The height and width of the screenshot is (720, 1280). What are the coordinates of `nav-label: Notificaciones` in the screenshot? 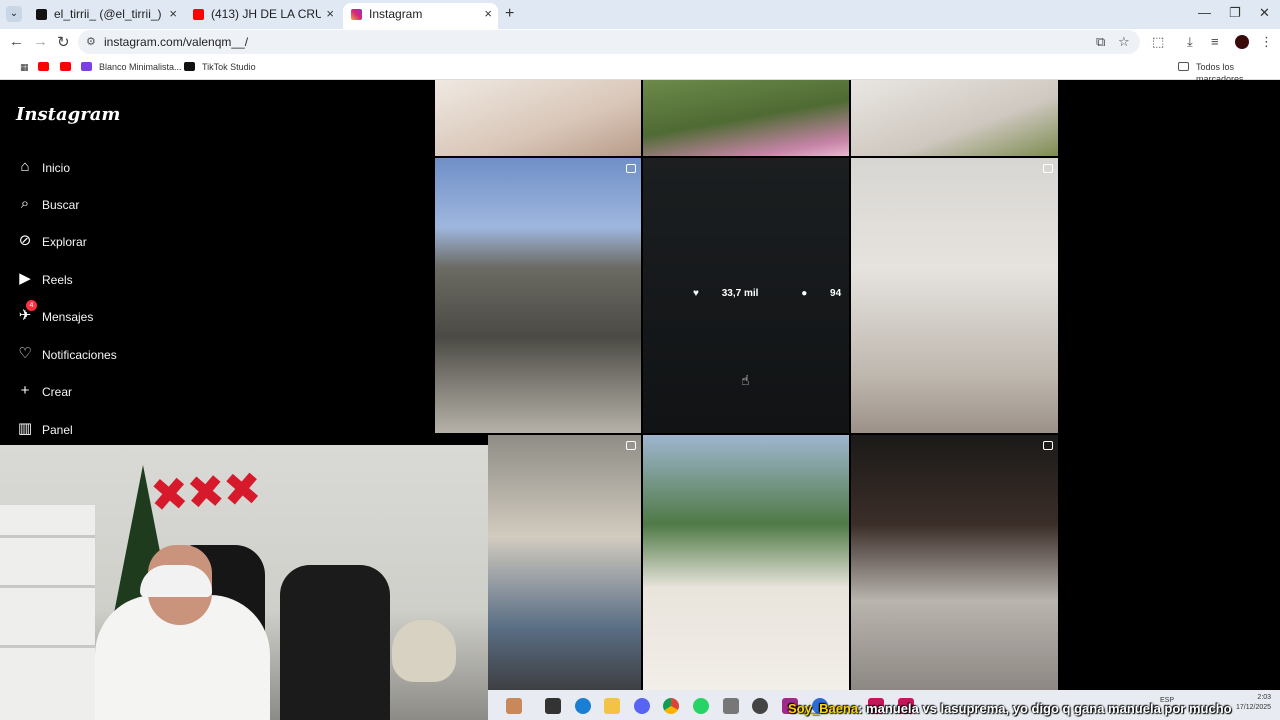 It's located at (79, 355).